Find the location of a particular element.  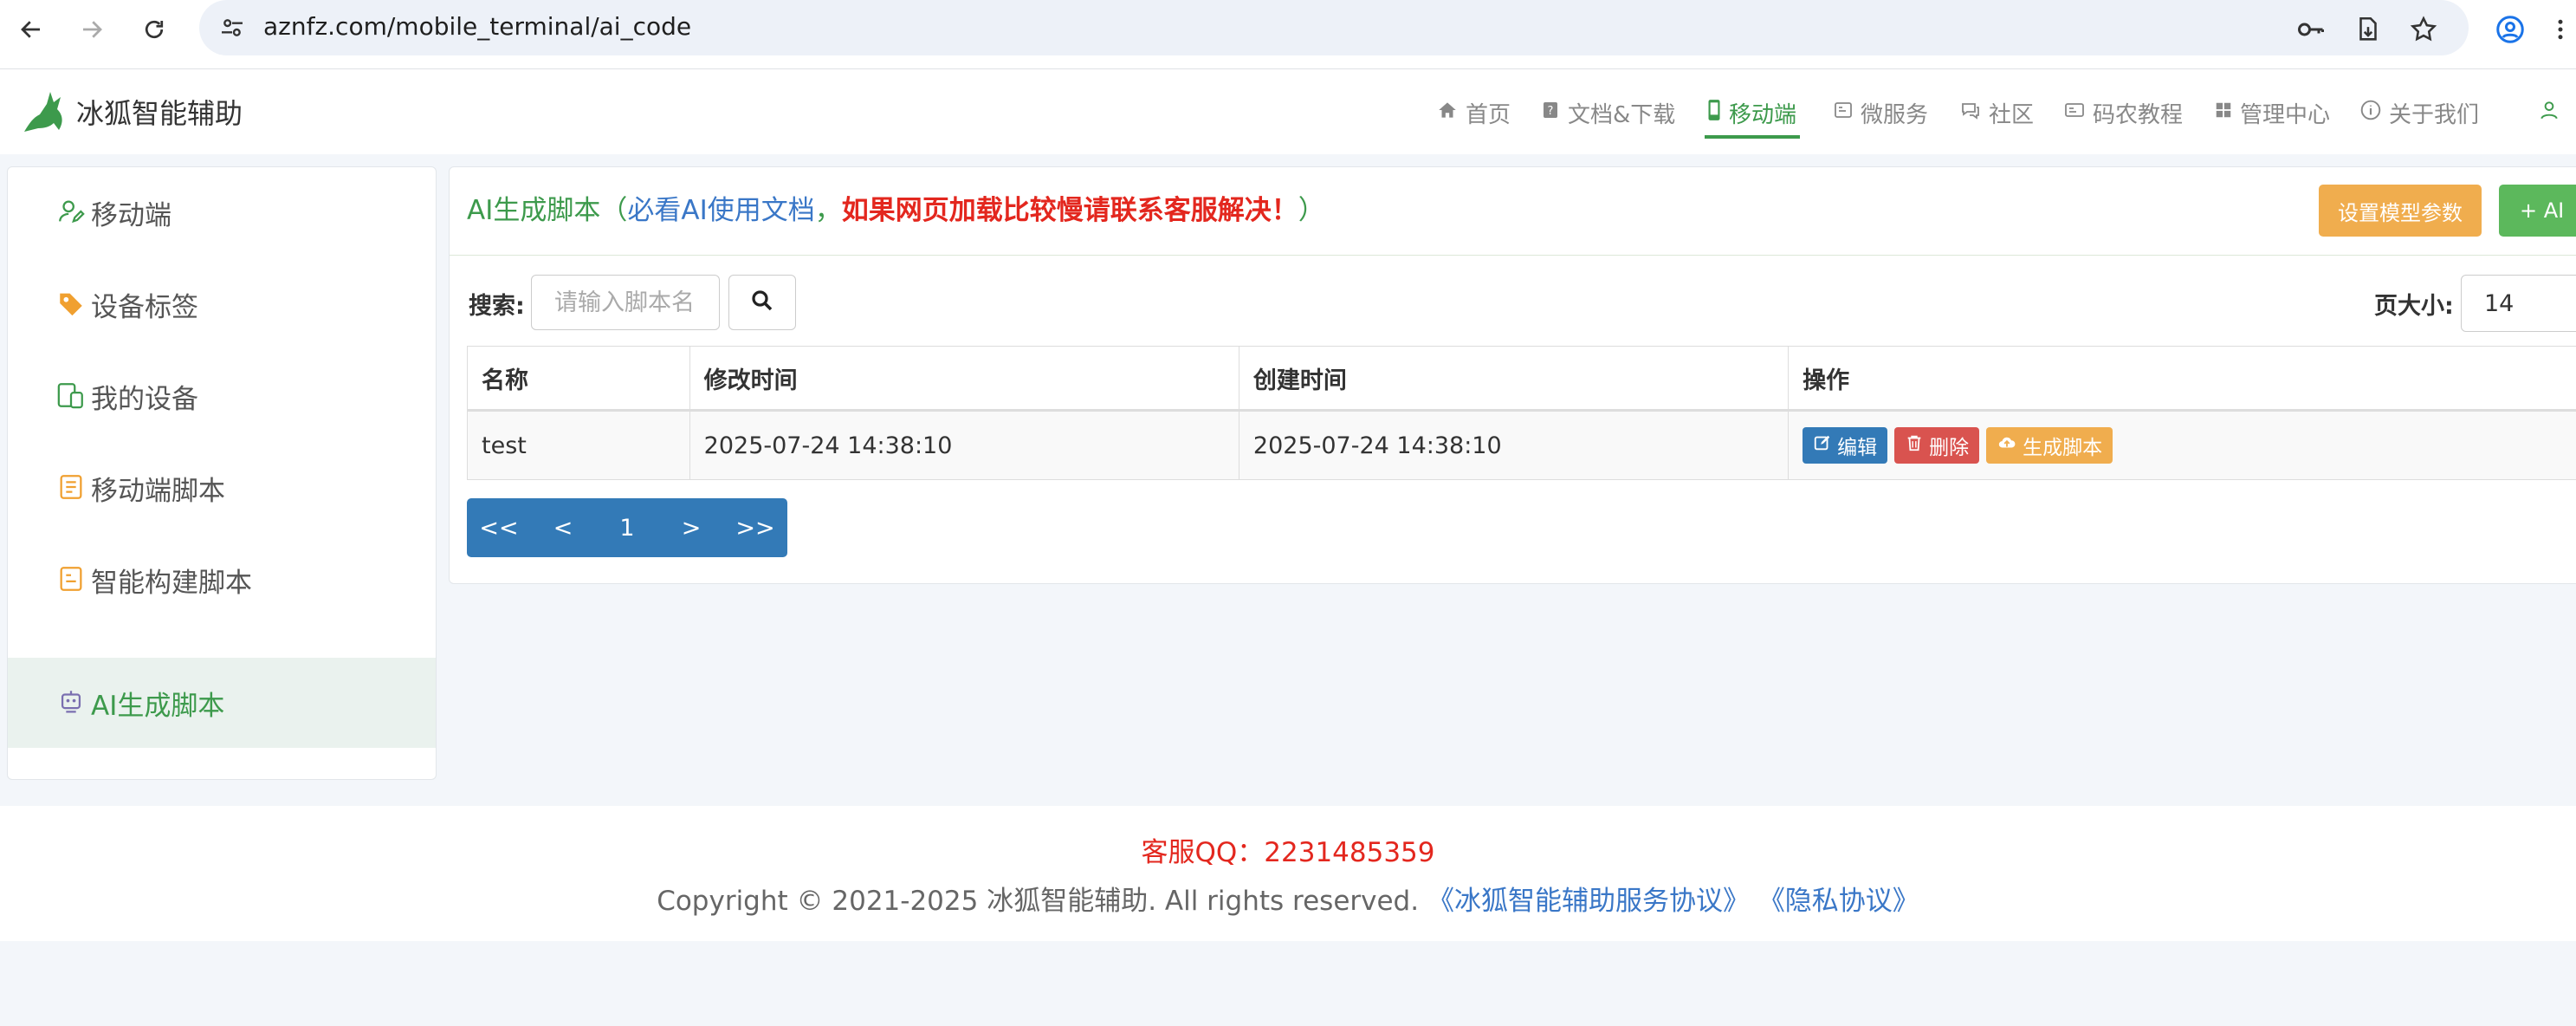

page-size-label: 页大小: is located at coordinates (2414, 306).